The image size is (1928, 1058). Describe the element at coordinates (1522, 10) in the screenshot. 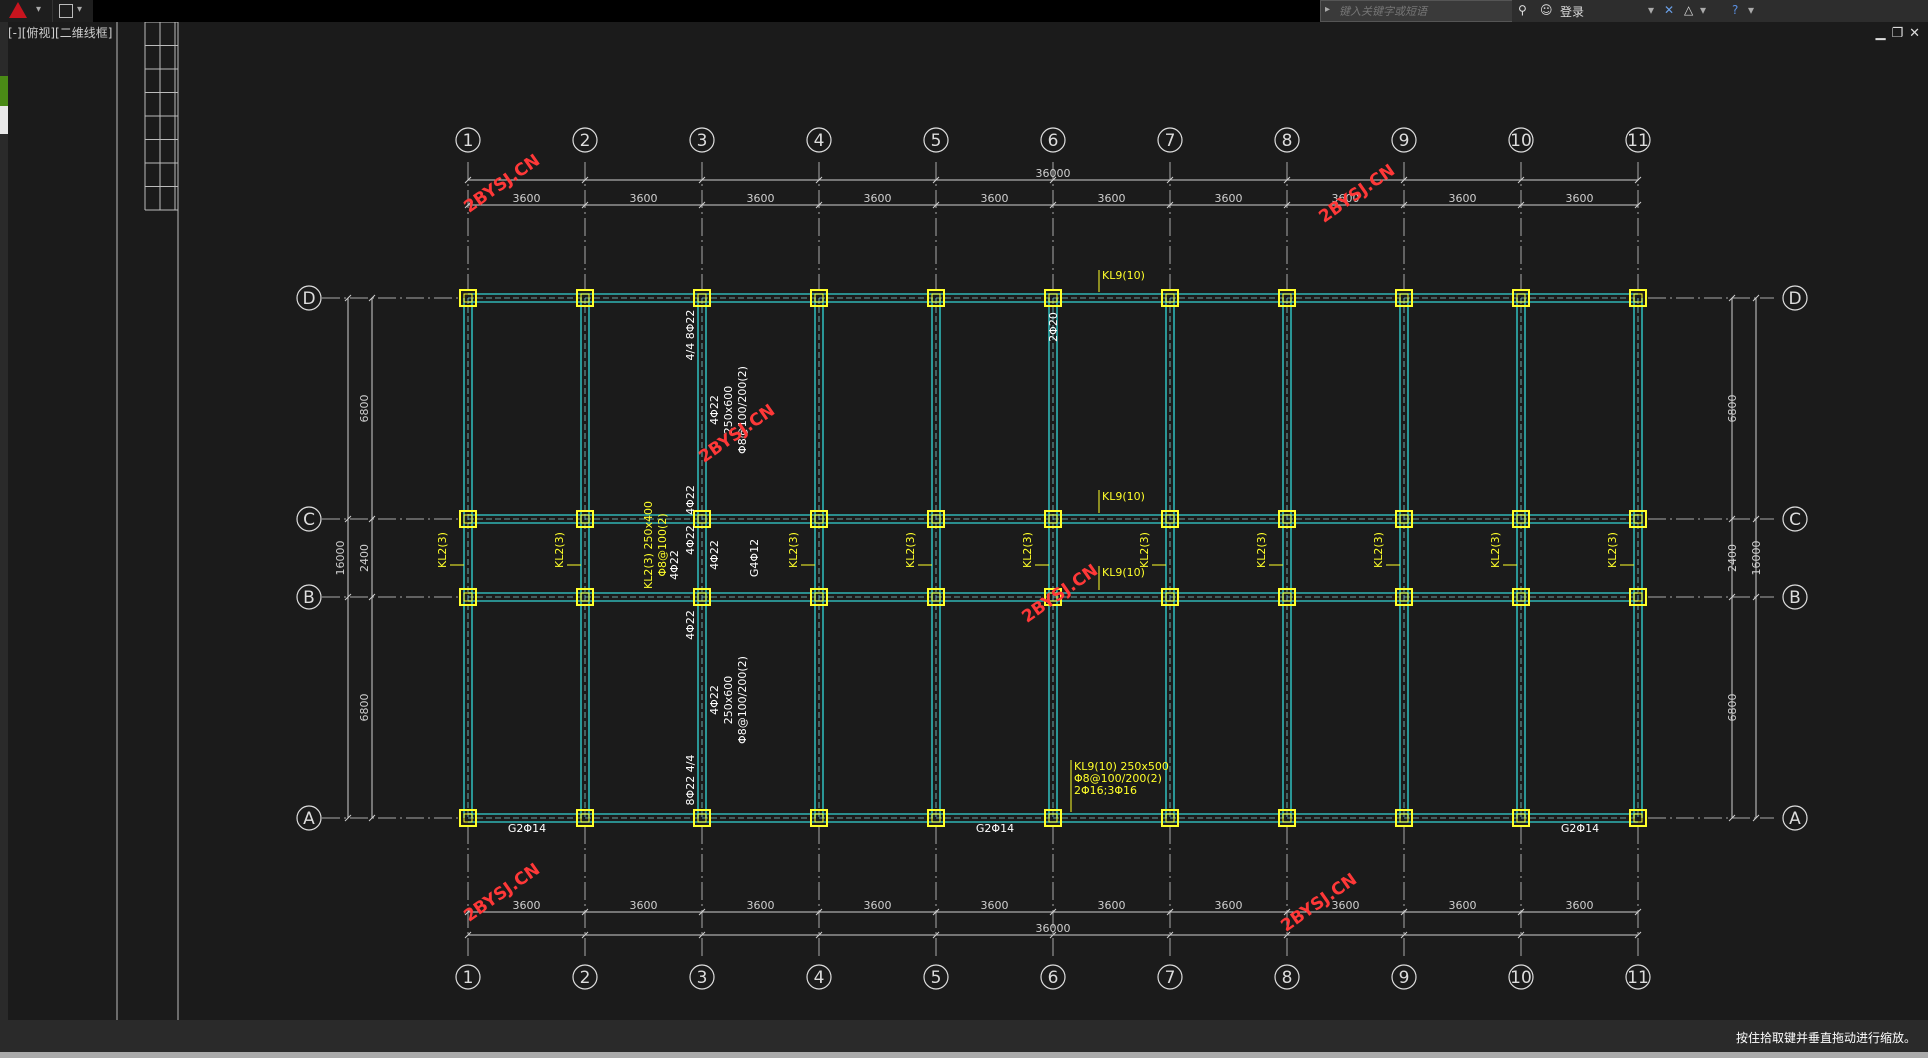

I see `binoculars-icon: ⚲` at that location.